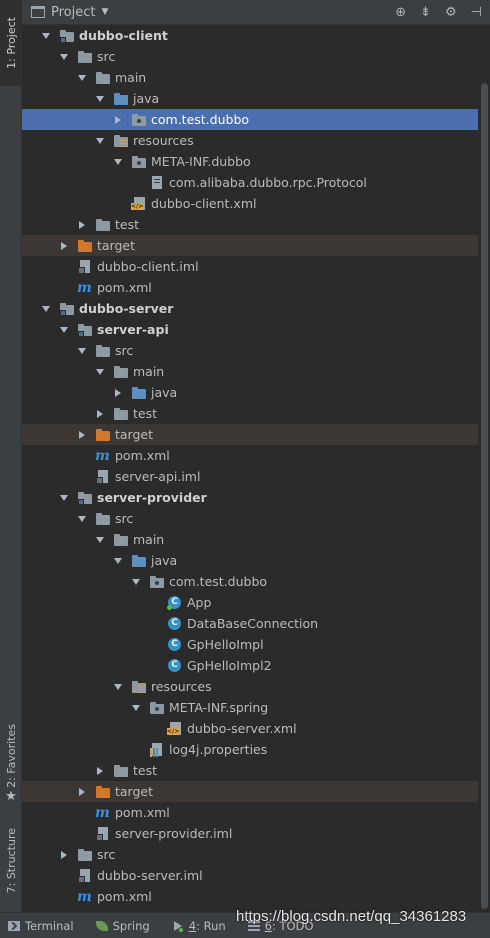 The image size is (490, 938). What do you see at coordinates (124, 287) in the screenshot?
I see `tree-node-label: pom.xml` at bounding box center [124, 287].